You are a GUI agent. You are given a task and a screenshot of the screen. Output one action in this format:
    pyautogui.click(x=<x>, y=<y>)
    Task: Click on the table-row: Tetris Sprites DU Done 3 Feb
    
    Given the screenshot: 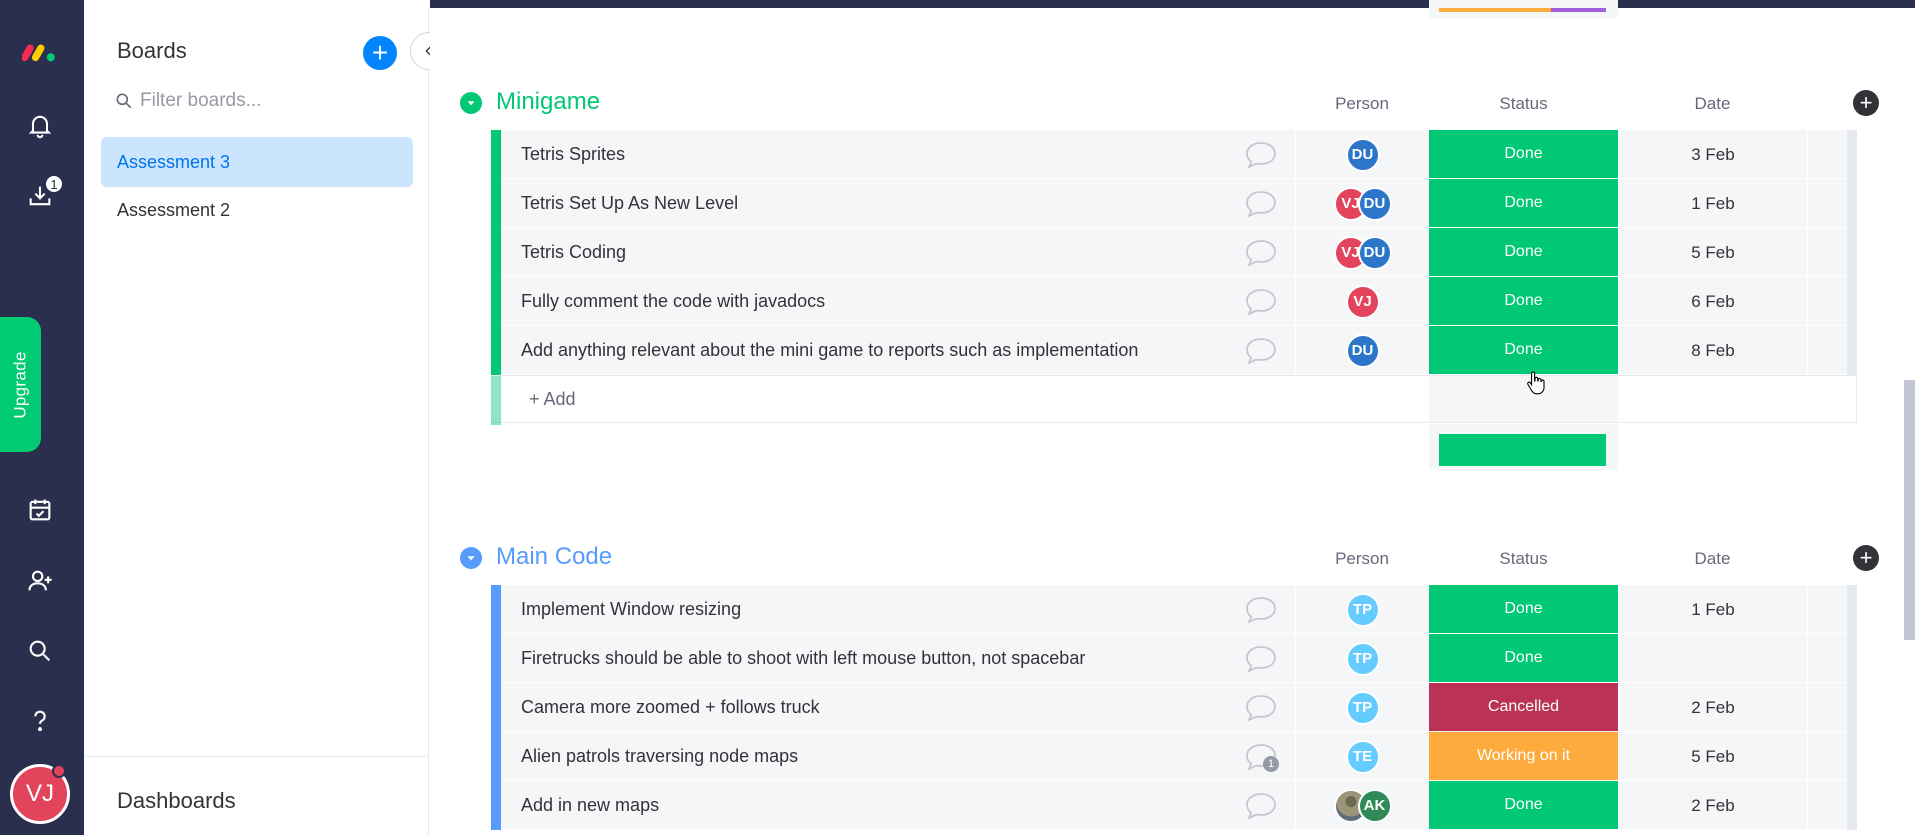 What is the action you would take?
    pyautogui.click(x=1174, y=154)
    